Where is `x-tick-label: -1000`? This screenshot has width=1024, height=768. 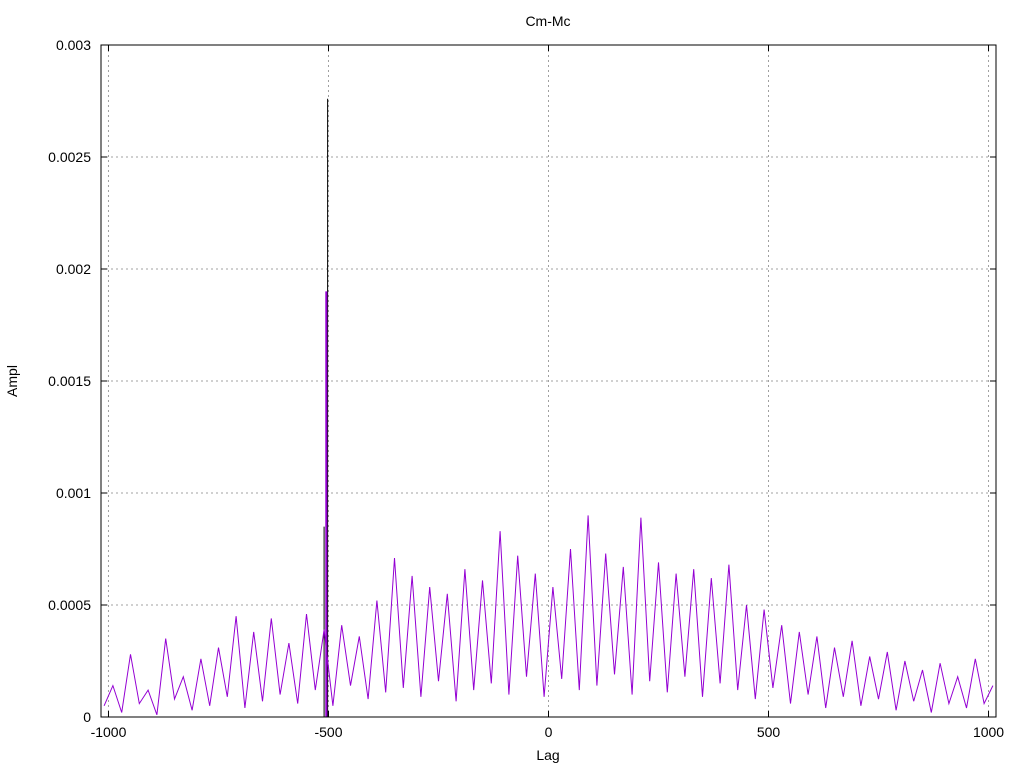
x-tick-label: -1000 is located at coordinates (109, 732).